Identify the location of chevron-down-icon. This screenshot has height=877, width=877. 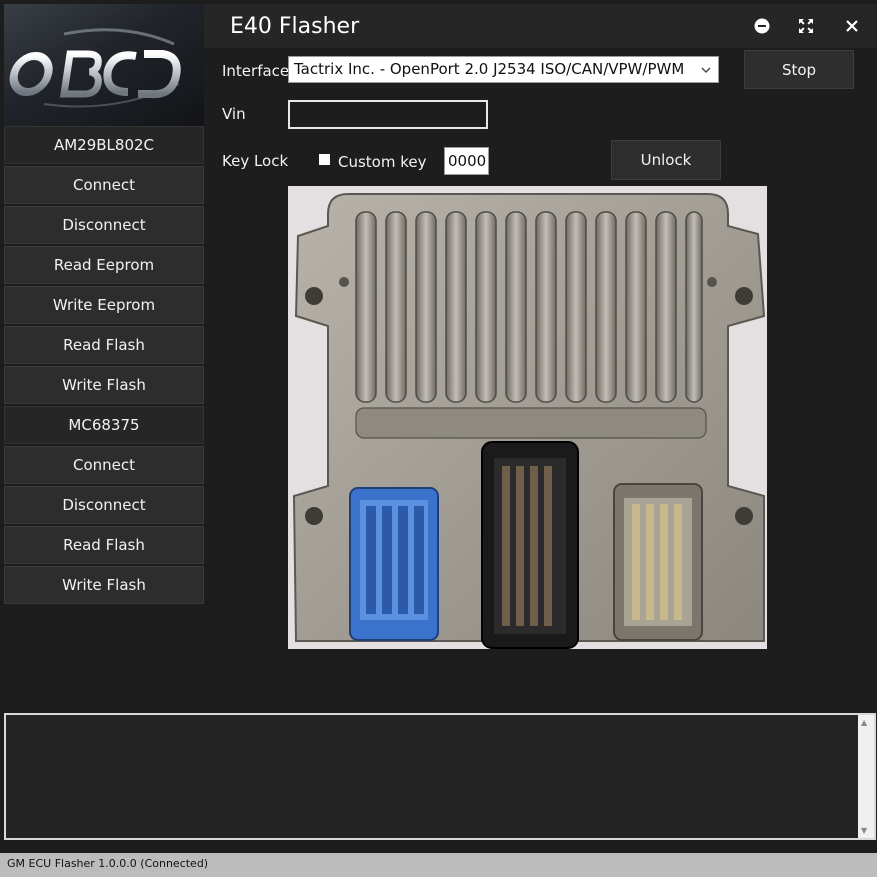
(706, 71).